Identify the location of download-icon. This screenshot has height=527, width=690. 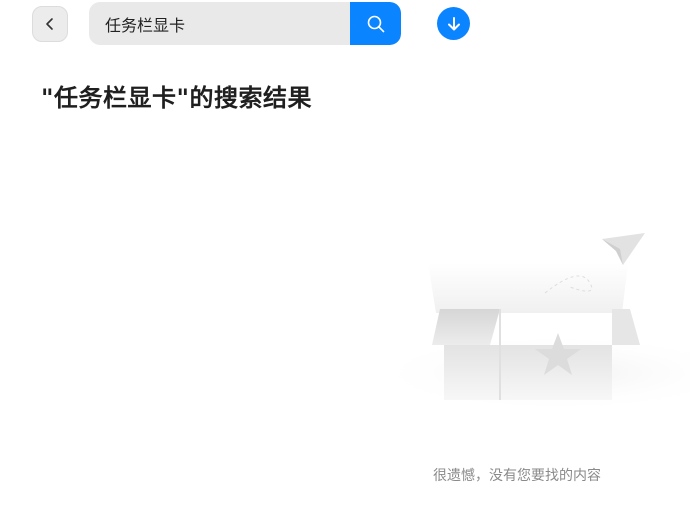
(453, 23).